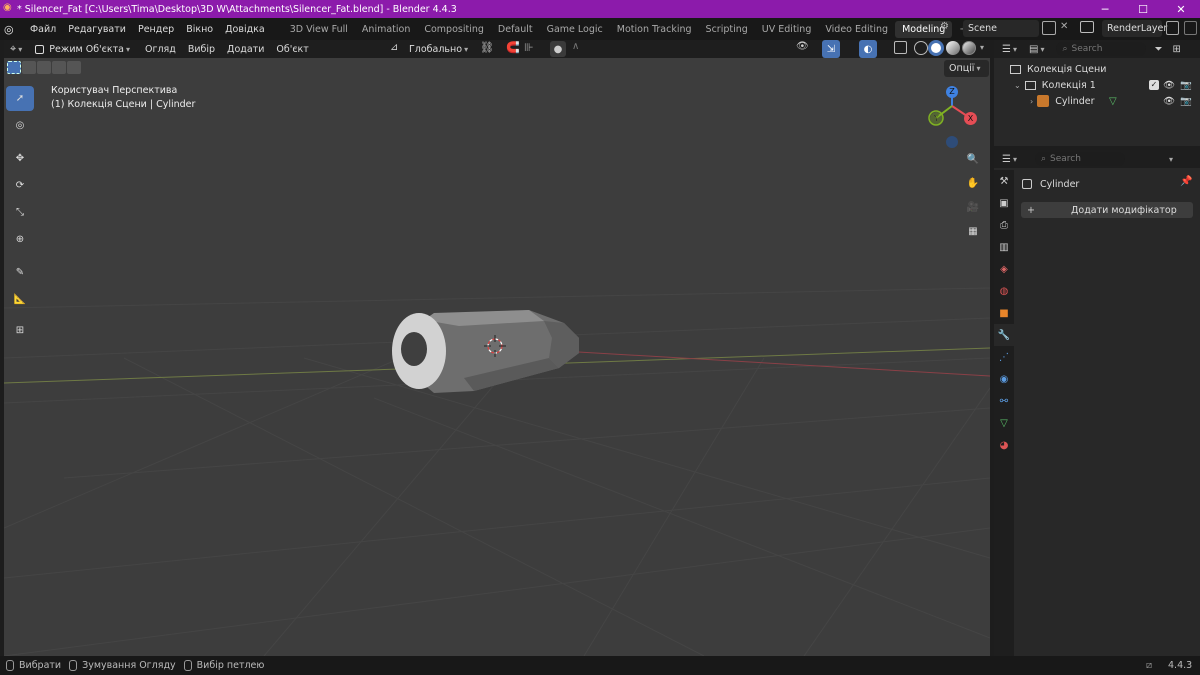  Describe the element at coordinates (438, 49) in the screenshot. I see `transform-orientation-selector: Глобально ▾` at that location.